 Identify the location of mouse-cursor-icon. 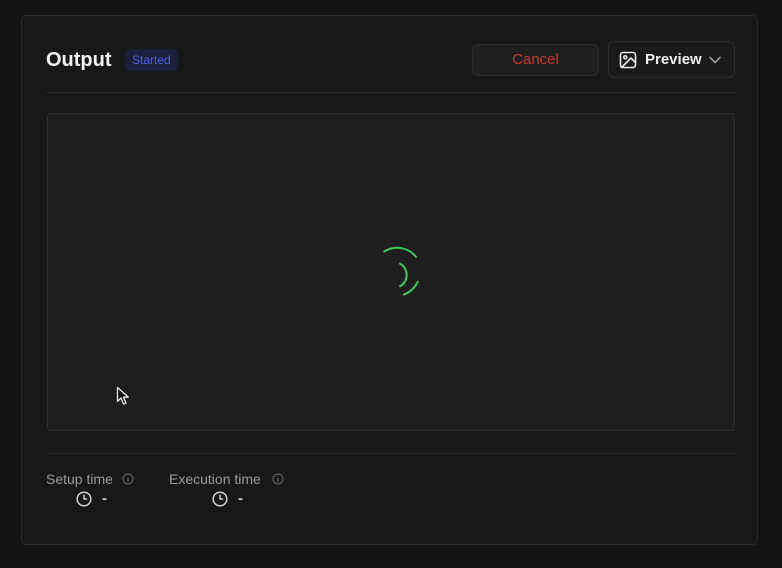
(122, 395).